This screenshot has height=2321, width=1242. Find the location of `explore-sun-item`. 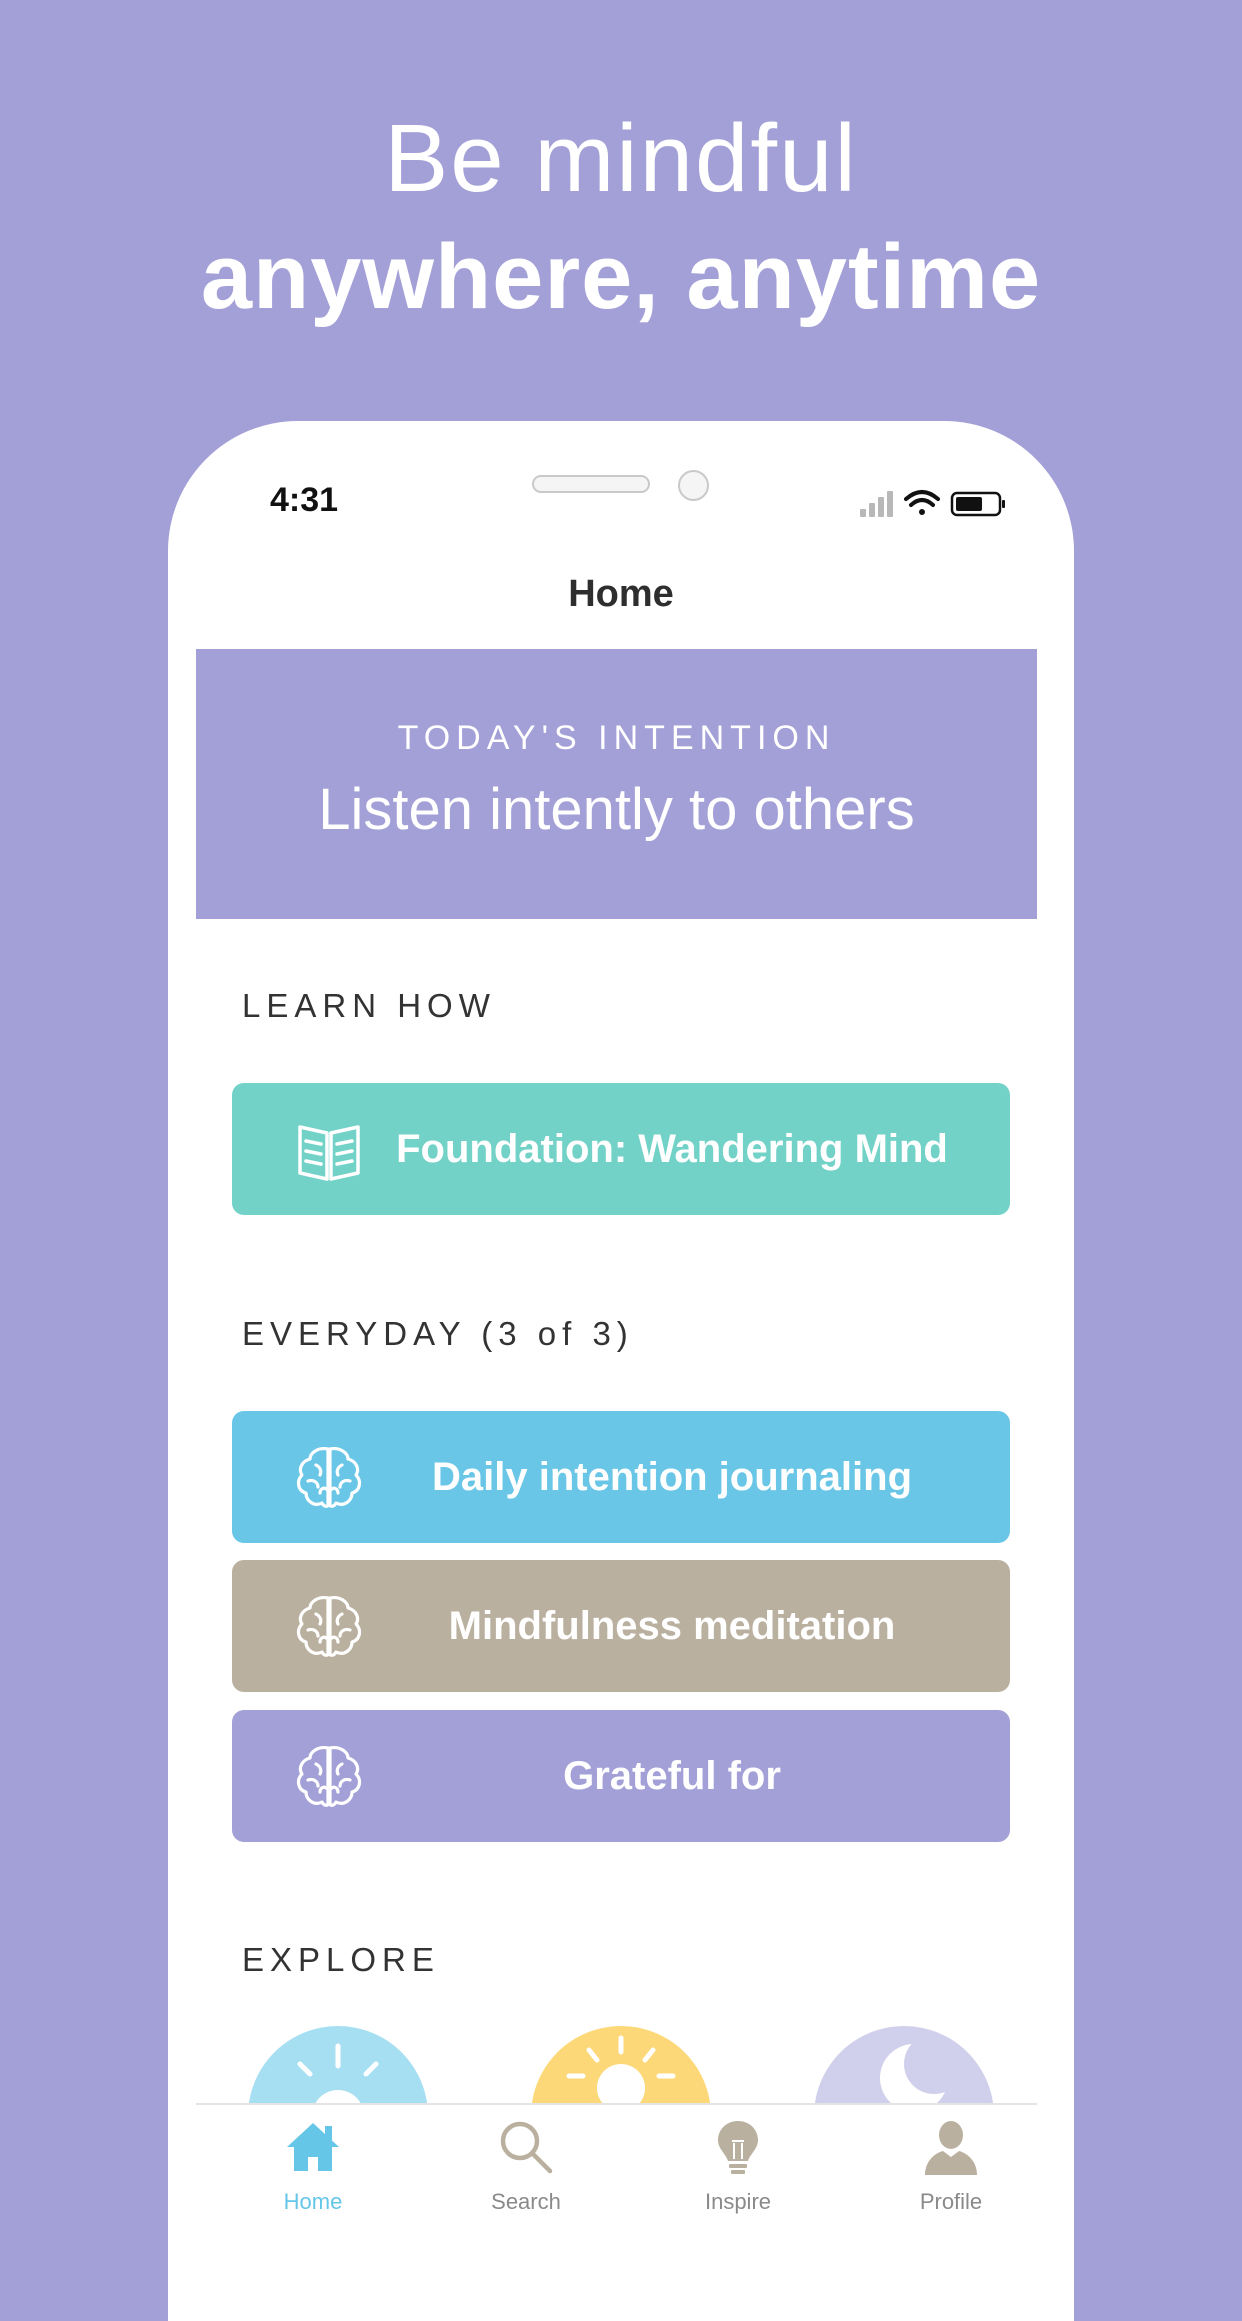

explore-sun-item is located at coordinates (338, 2066).